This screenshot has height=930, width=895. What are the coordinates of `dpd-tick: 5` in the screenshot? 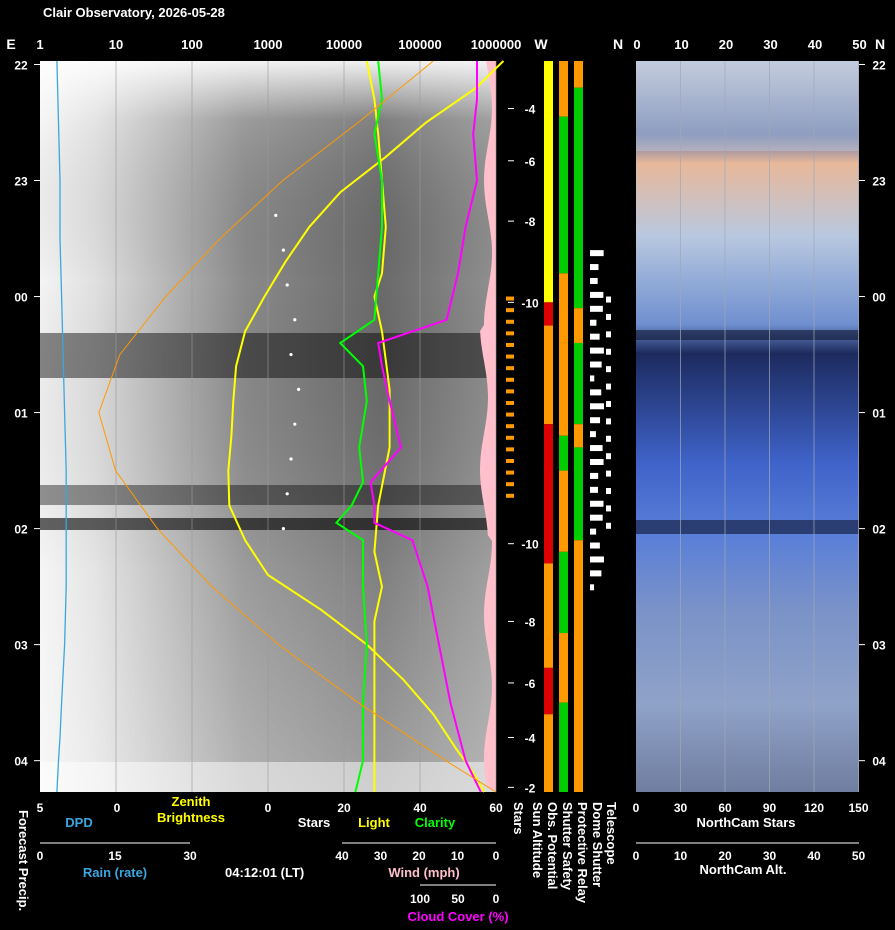 It's located at (40, 808).